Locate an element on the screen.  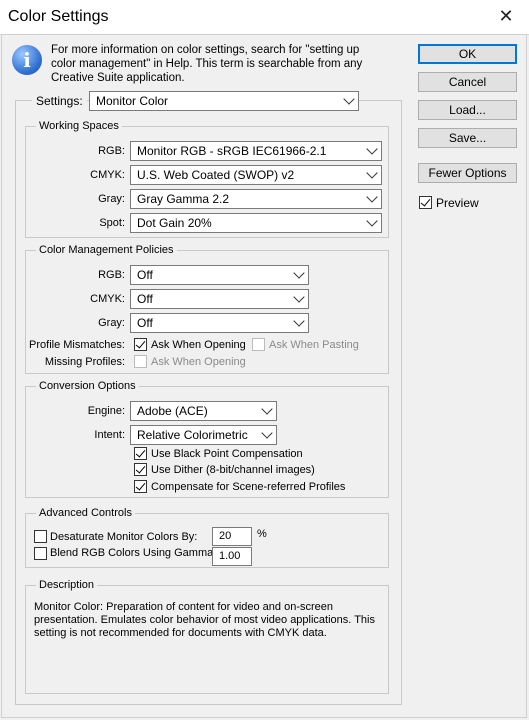
ws-spot-value: Dot Gain 20% is located at coordinates (174, 223).